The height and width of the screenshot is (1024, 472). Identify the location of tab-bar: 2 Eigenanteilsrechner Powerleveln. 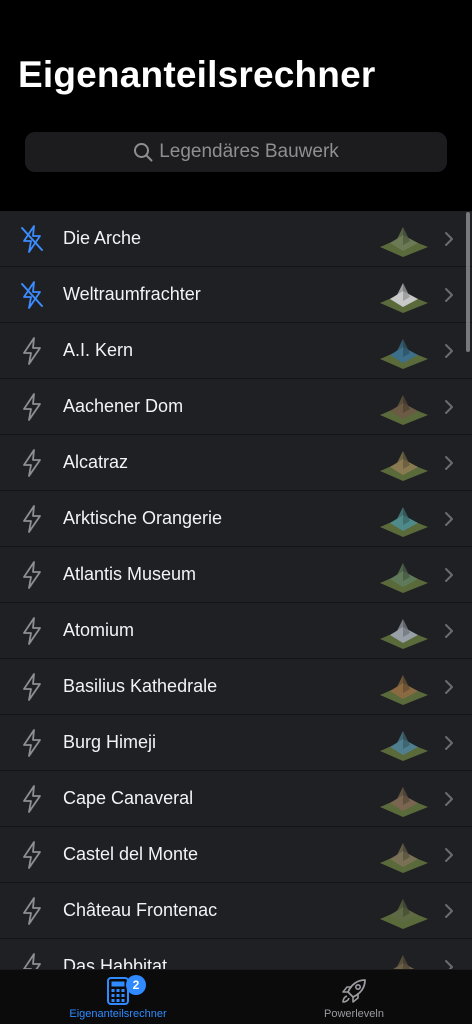
(236, 996).